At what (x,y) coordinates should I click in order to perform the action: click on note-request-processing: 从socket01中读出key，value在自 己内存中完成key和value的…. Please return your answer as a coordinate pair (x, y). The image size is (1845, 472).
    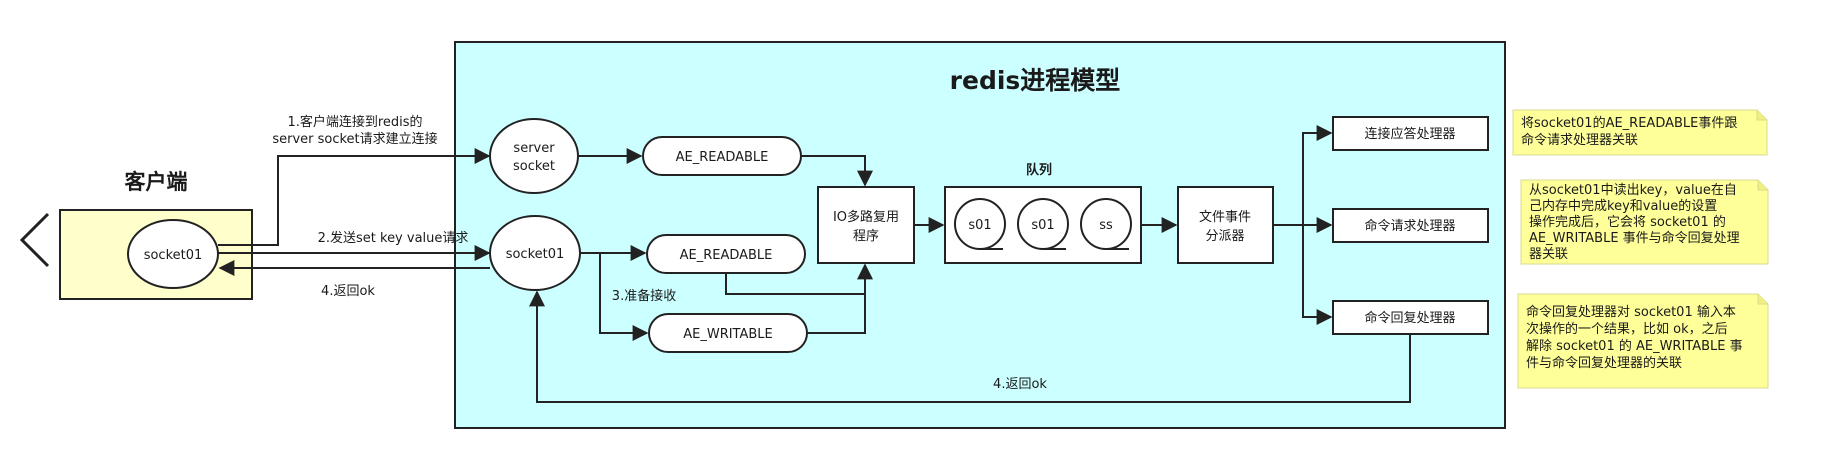
    Looking at the image, I should click on (1644, 222).